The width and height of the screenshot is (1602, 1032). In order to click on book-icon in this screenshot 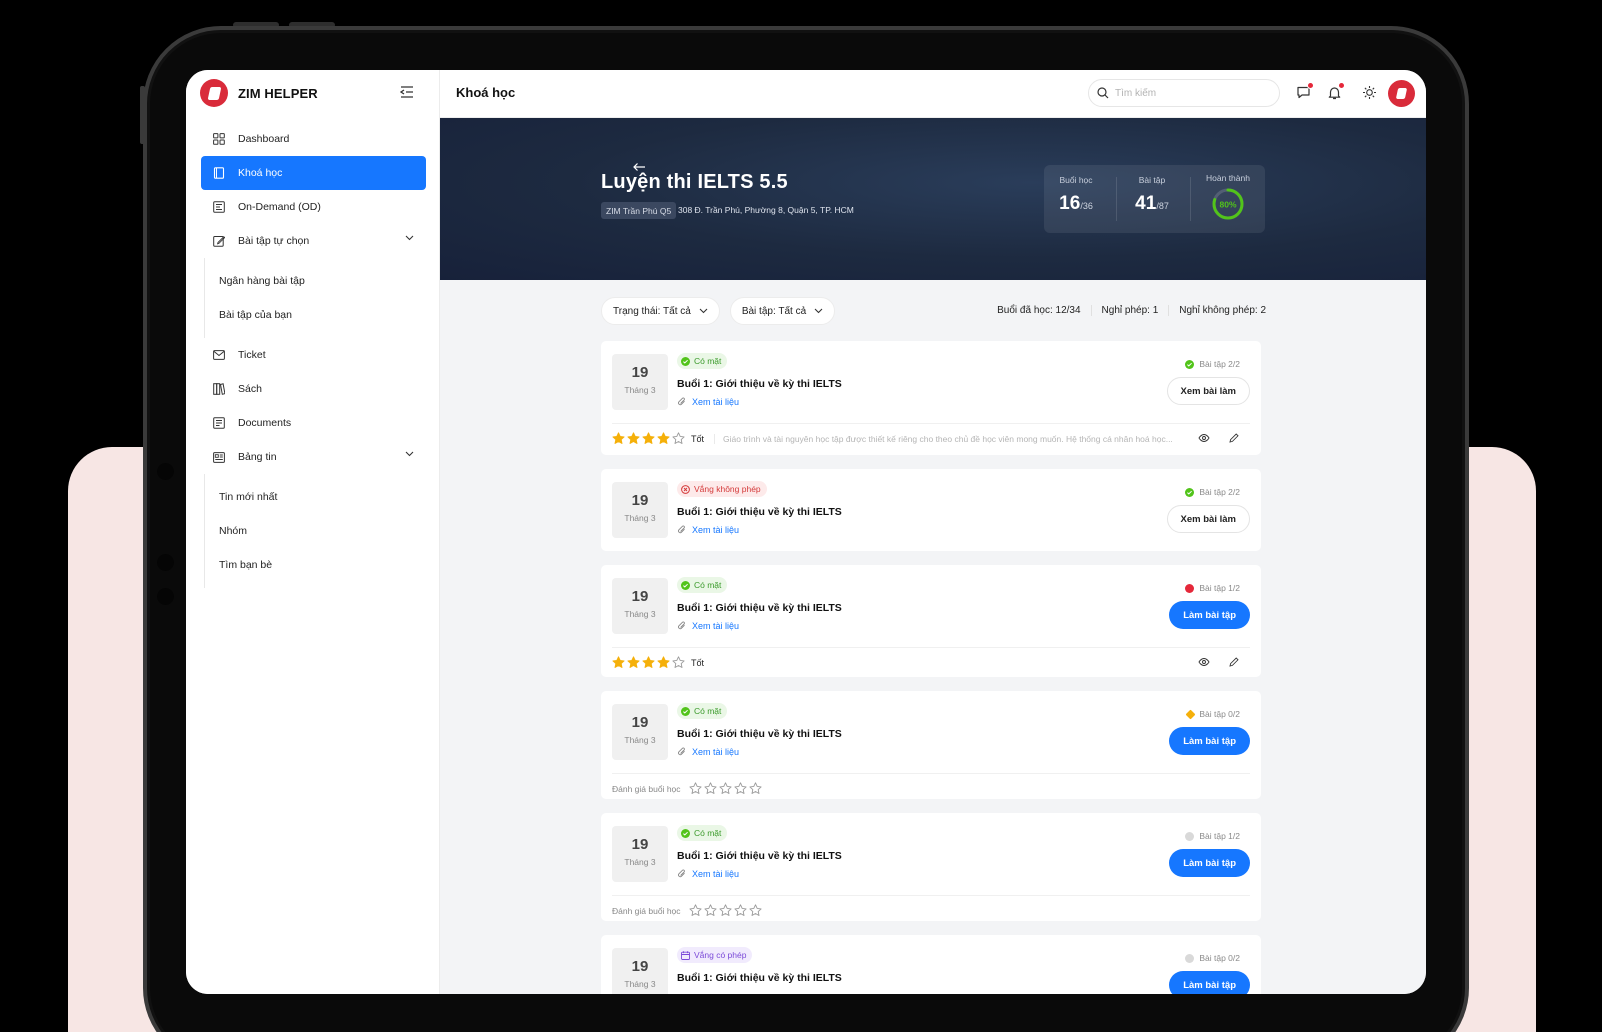, I will do `click(218, 173)`.